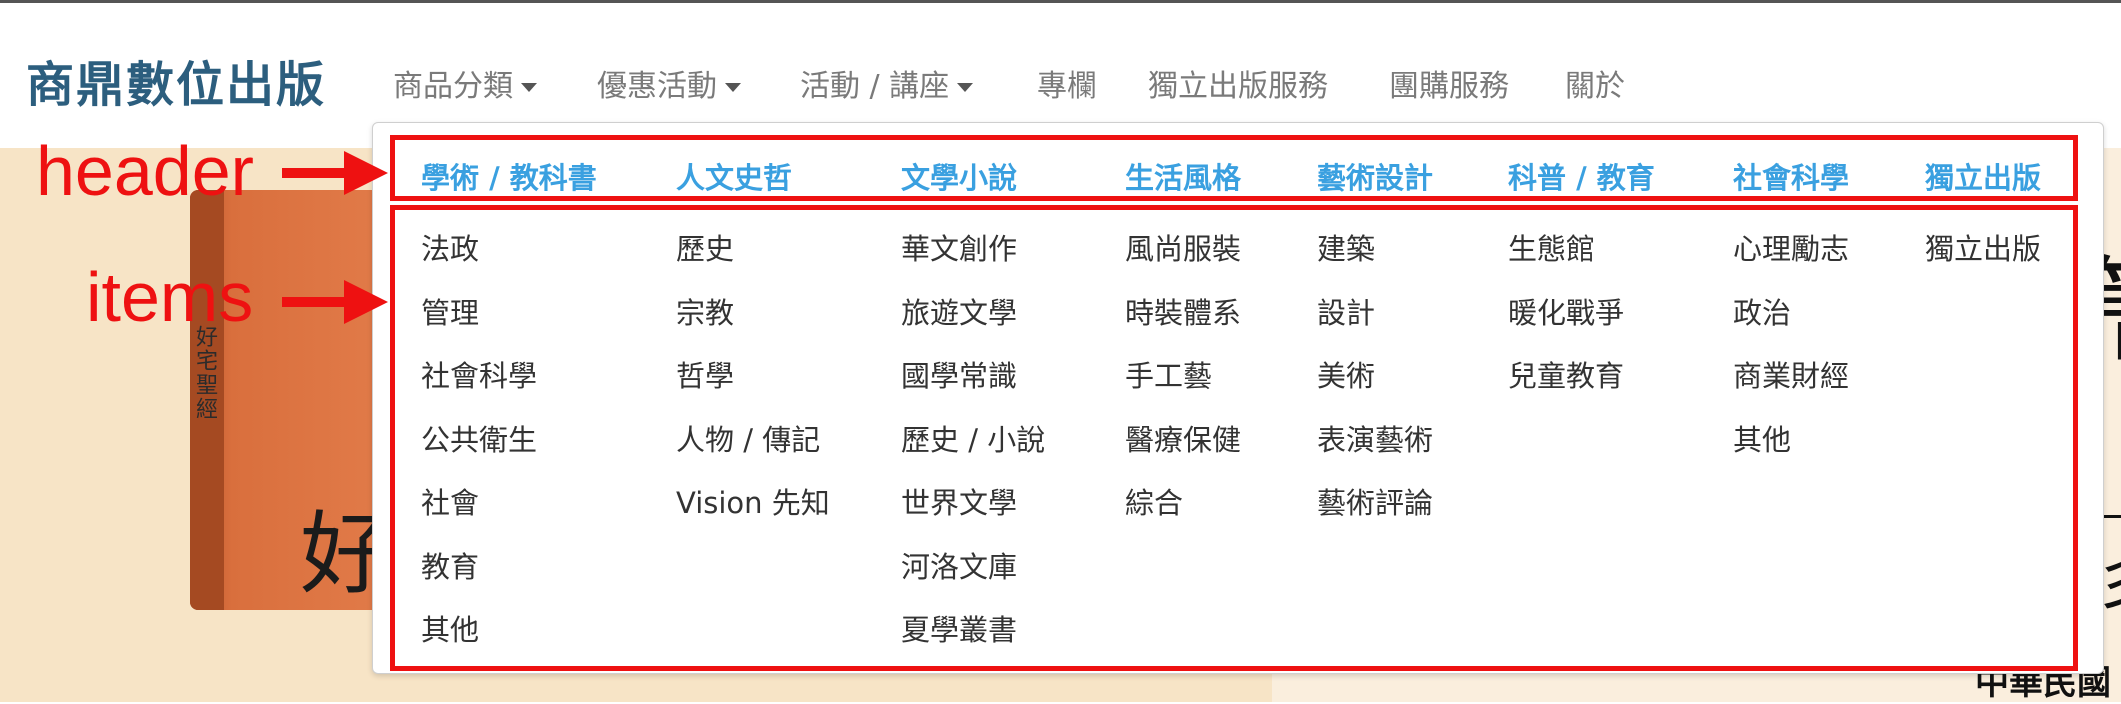 The width and height of the screenshot is (2121, 704). Describe the element at coordinates (1566, 374) in the screenshot. I see `menu-item: 兒童教育` at that location.